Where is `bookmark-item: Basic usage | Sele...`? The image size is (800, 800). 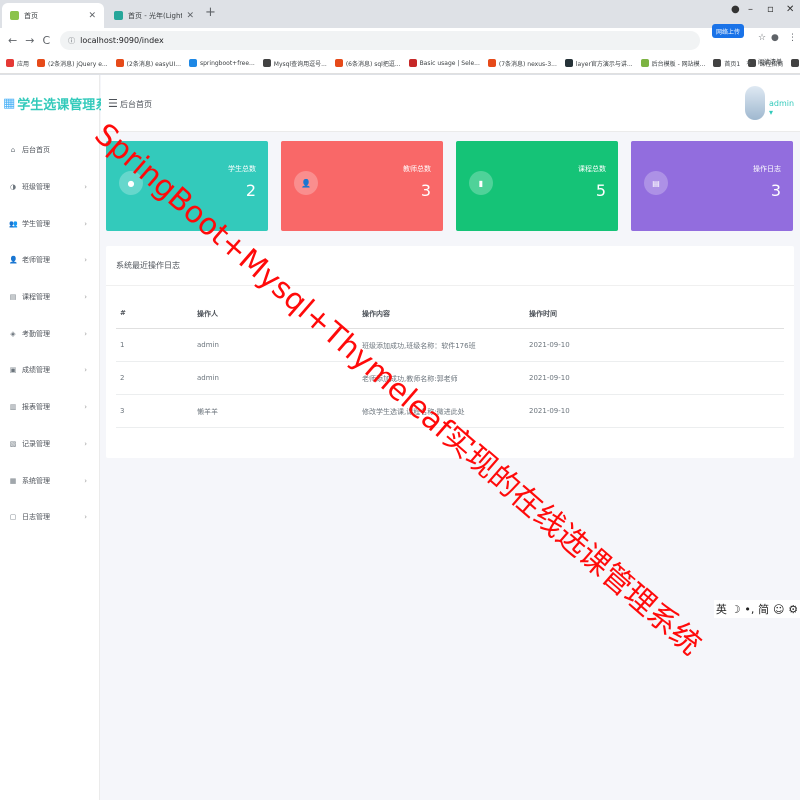 bookmark-item: Basic usage | Sele... is located at coordinates (444, 63).